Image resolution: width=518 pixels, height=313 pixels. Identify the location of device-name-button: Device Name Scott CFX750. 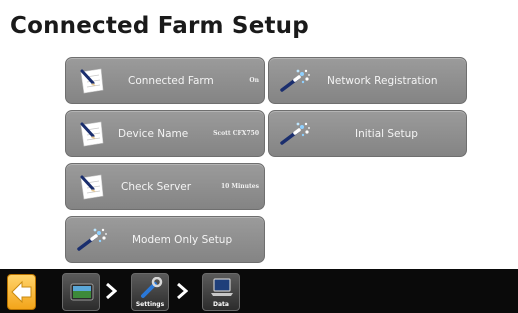
(165, 133).